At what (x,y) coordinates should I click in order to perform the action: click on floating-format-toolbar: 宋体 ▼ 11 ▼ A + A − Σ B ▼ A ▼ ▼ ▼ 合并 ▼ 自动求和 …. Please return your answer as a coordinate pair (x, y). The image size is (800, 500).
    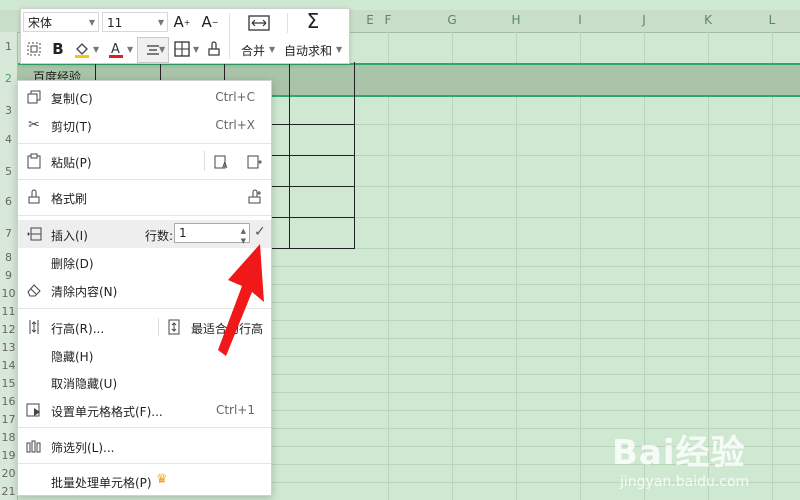
    Looking at the image, I should click on (185, 36).